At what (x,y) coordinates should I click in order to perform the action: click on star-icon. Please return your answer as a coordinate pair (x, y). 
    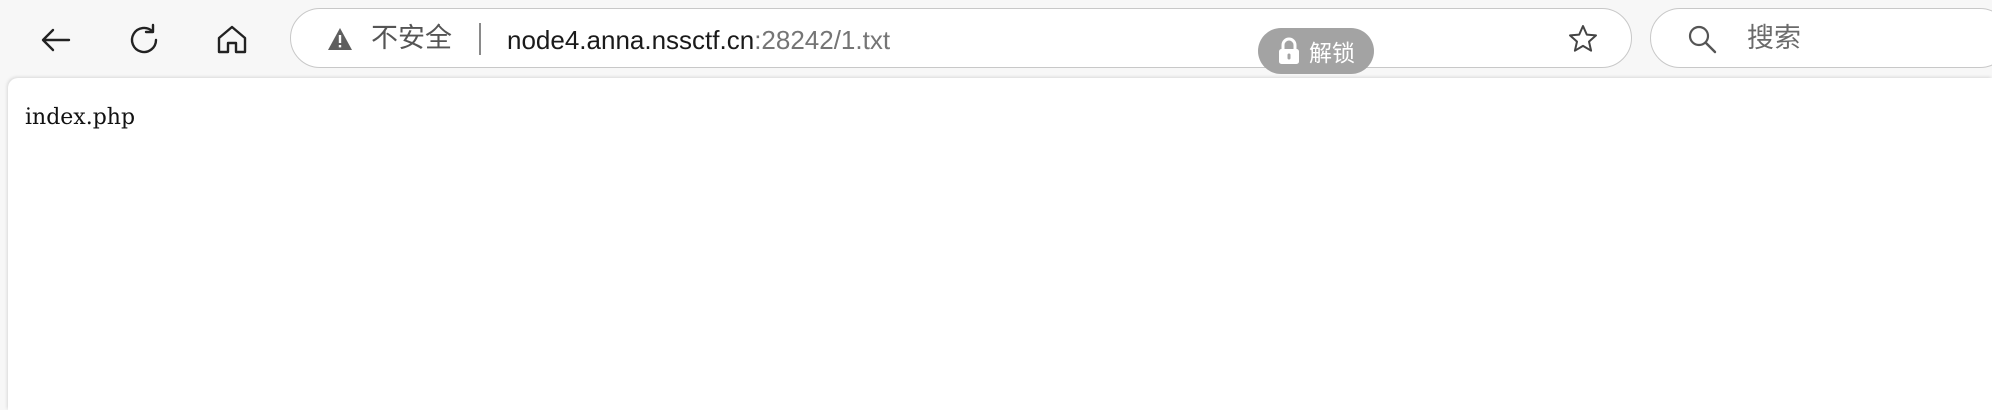
    Looking at the image, I should click on (1583, 38).